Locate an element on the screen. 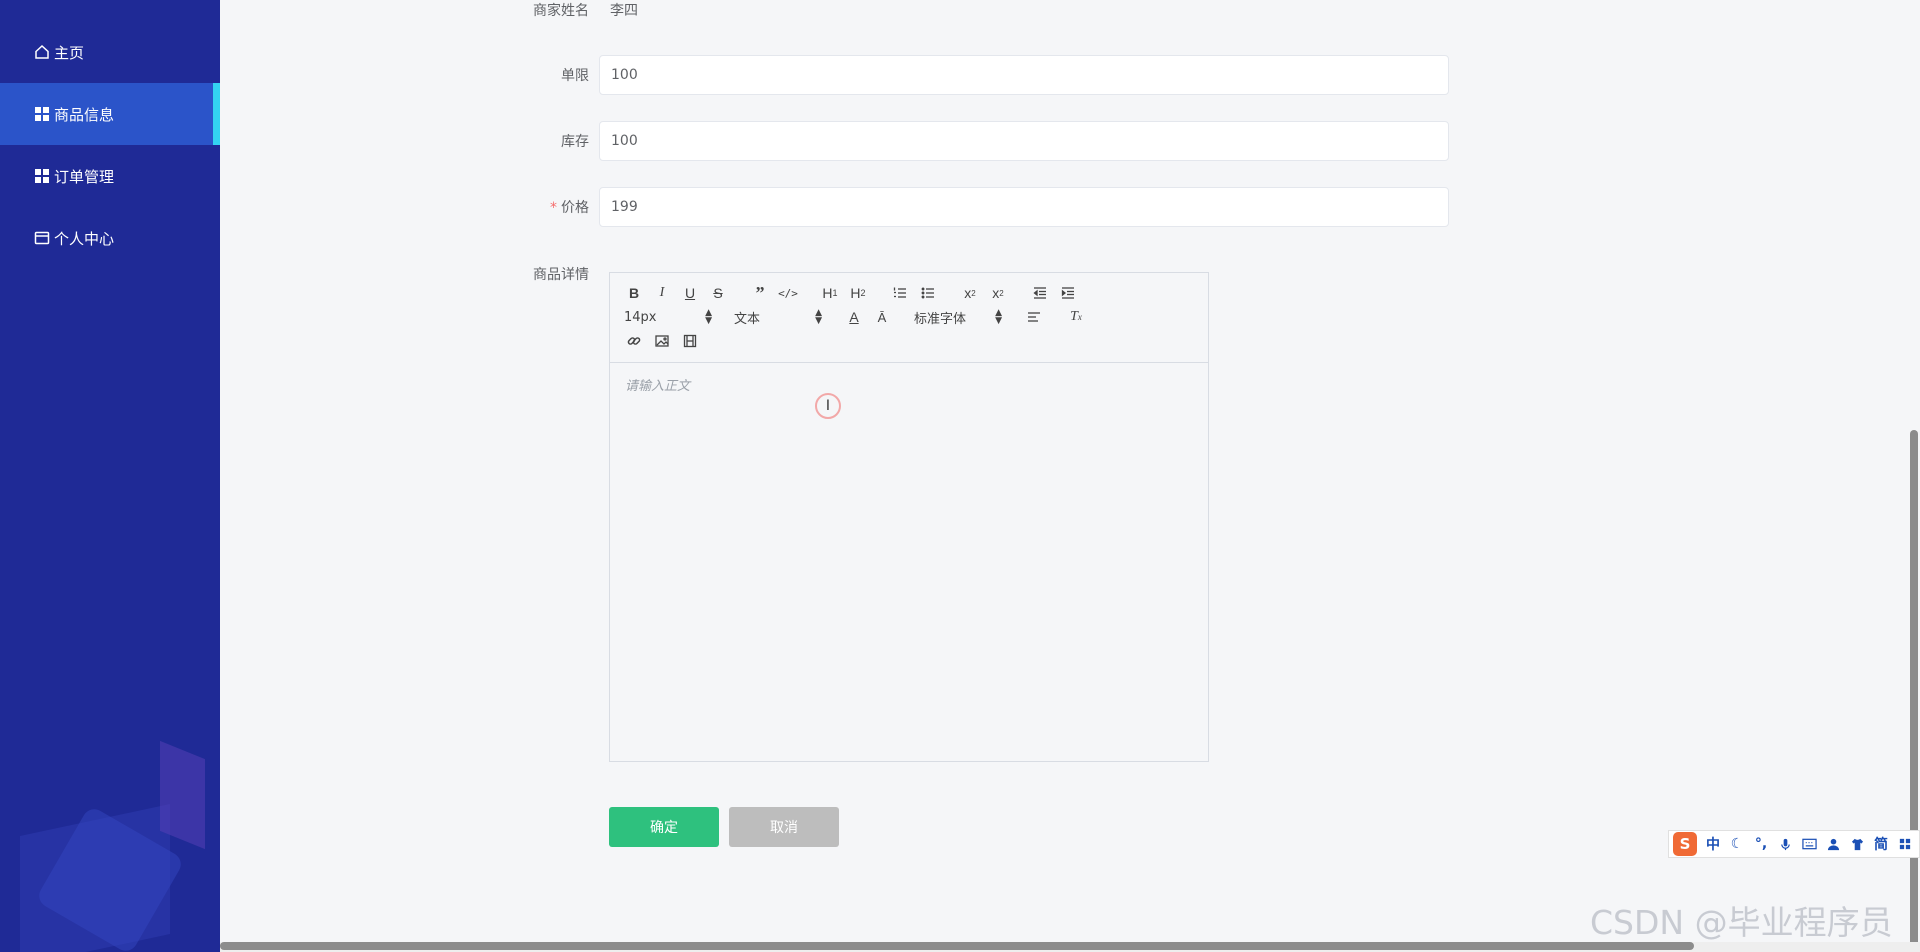  price-input is located at coordinates (1024, 207).